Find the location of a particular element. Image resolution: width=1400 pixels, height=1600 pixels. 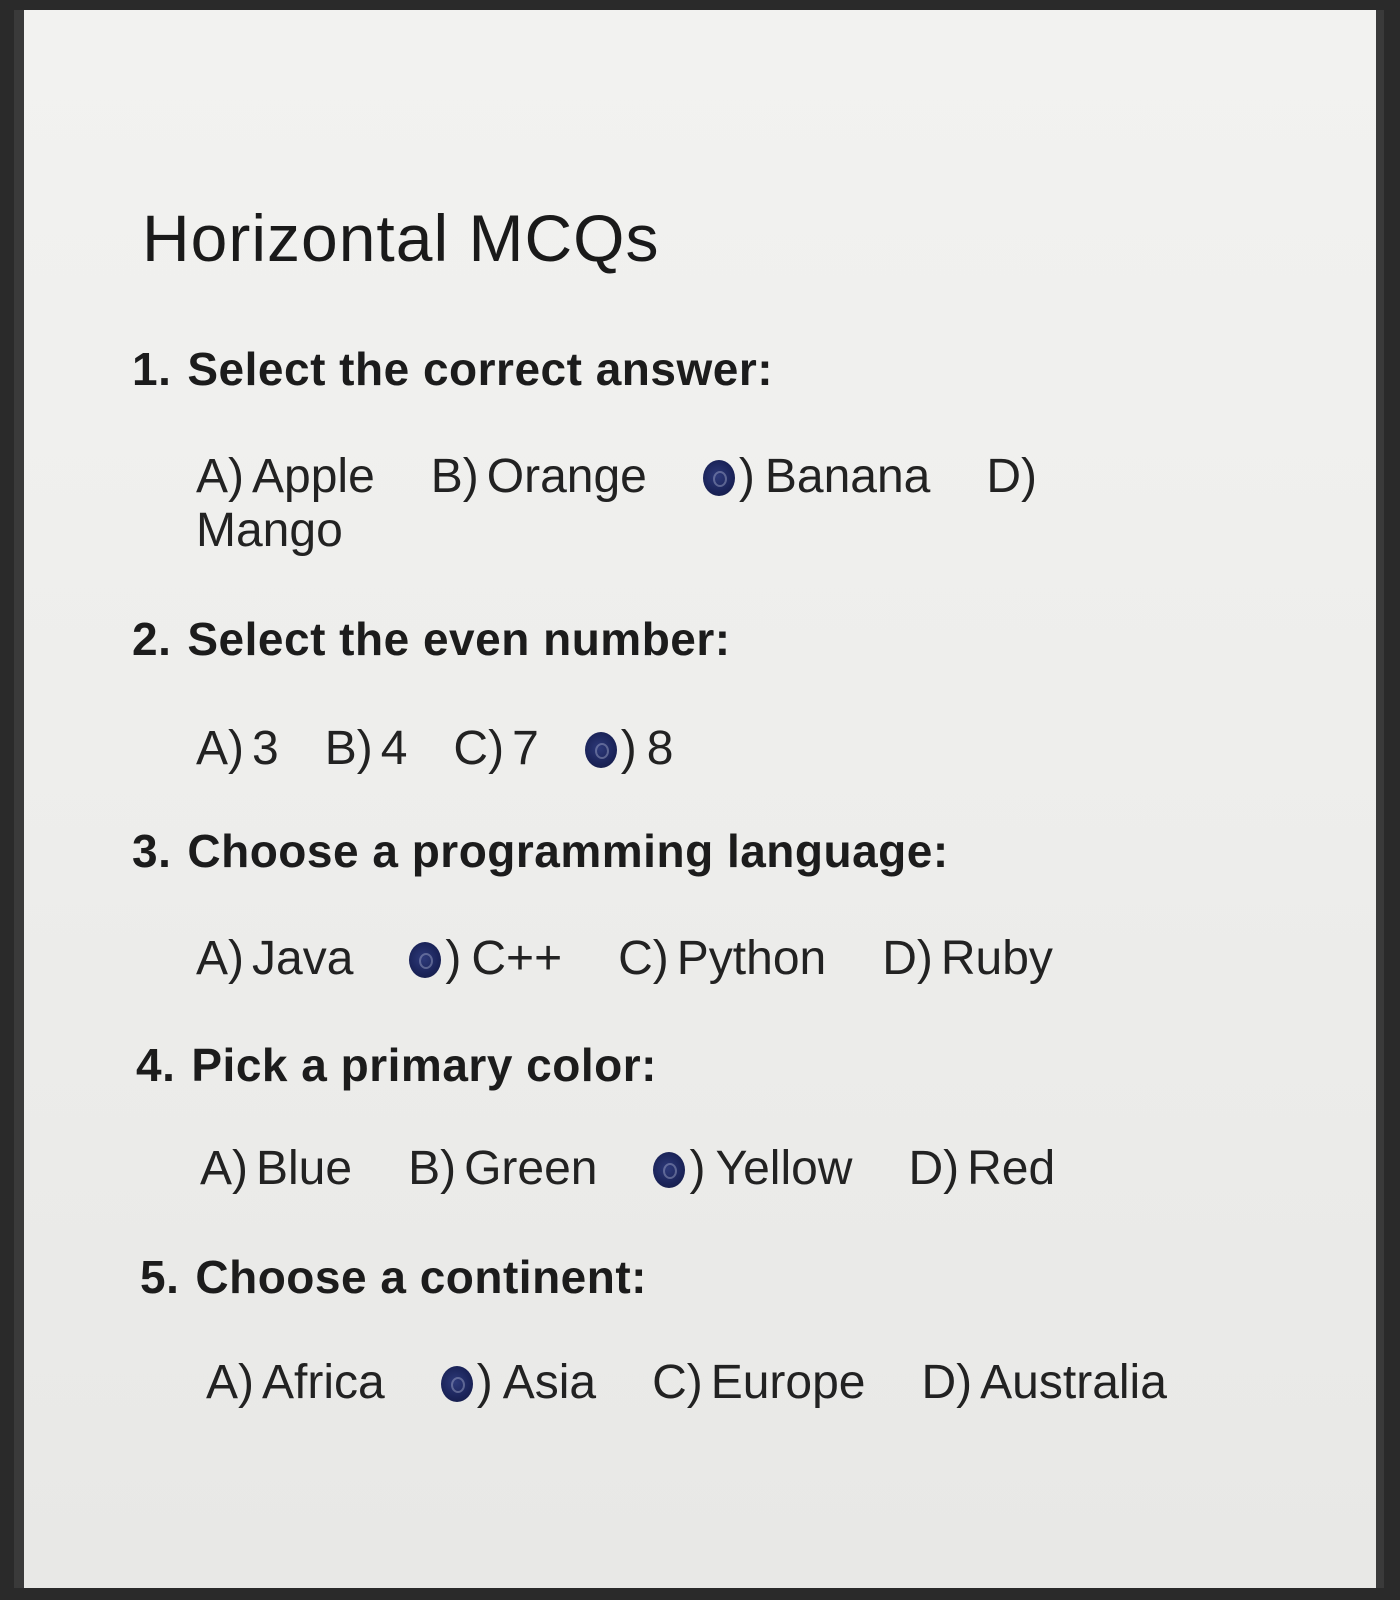

option-4-a: A) Blue is located at coordinates (276, 1169).